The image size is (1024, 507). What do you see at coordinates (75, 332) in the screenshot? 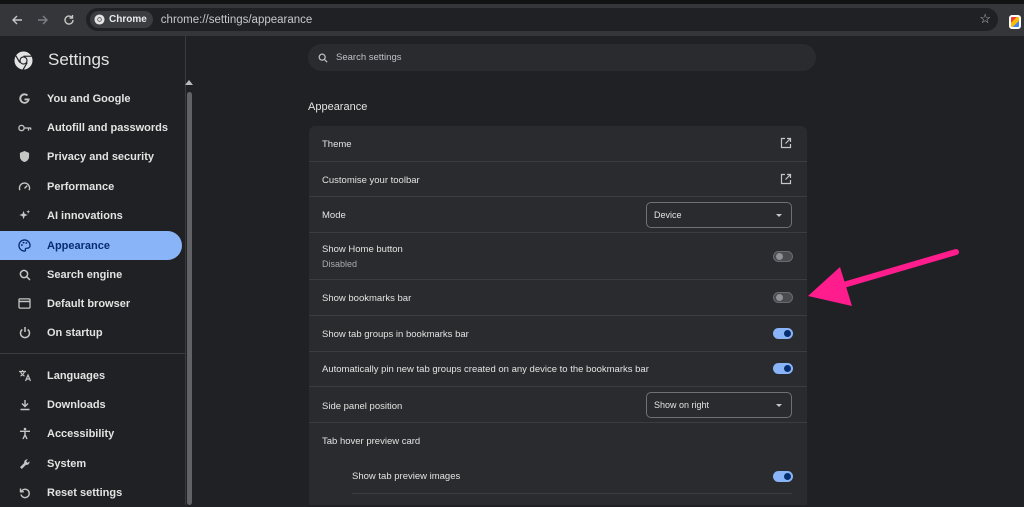
I see `sidebar-item-label: On startup` at bounding box center [75, 332].